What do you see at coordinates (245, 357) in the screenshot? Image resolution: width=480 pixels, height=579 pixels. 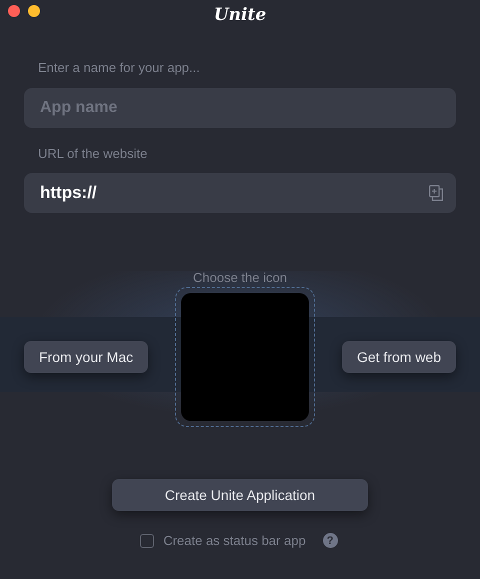 I see `icon-drop-area` at bounding box center [245, 357].